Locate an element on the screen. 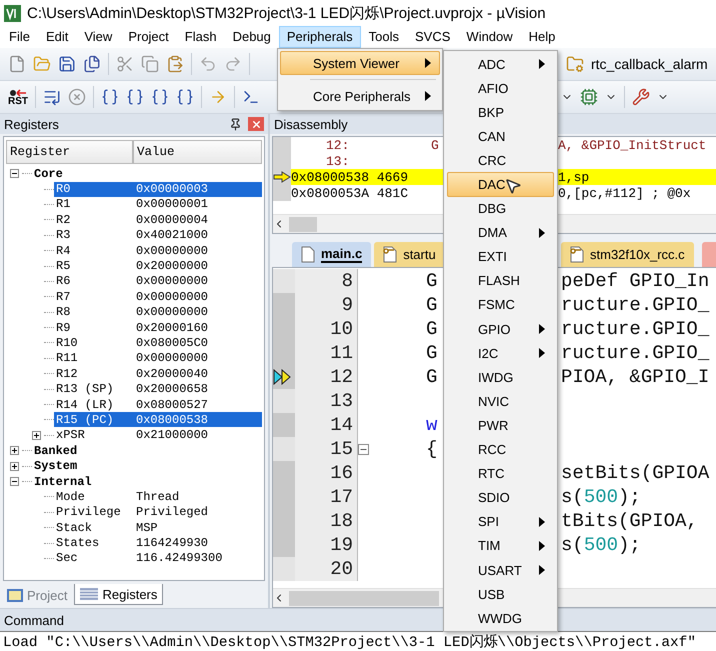 This screenshot has width=716, height=651. menu-item: CRC is located at coordinates (500, 160).